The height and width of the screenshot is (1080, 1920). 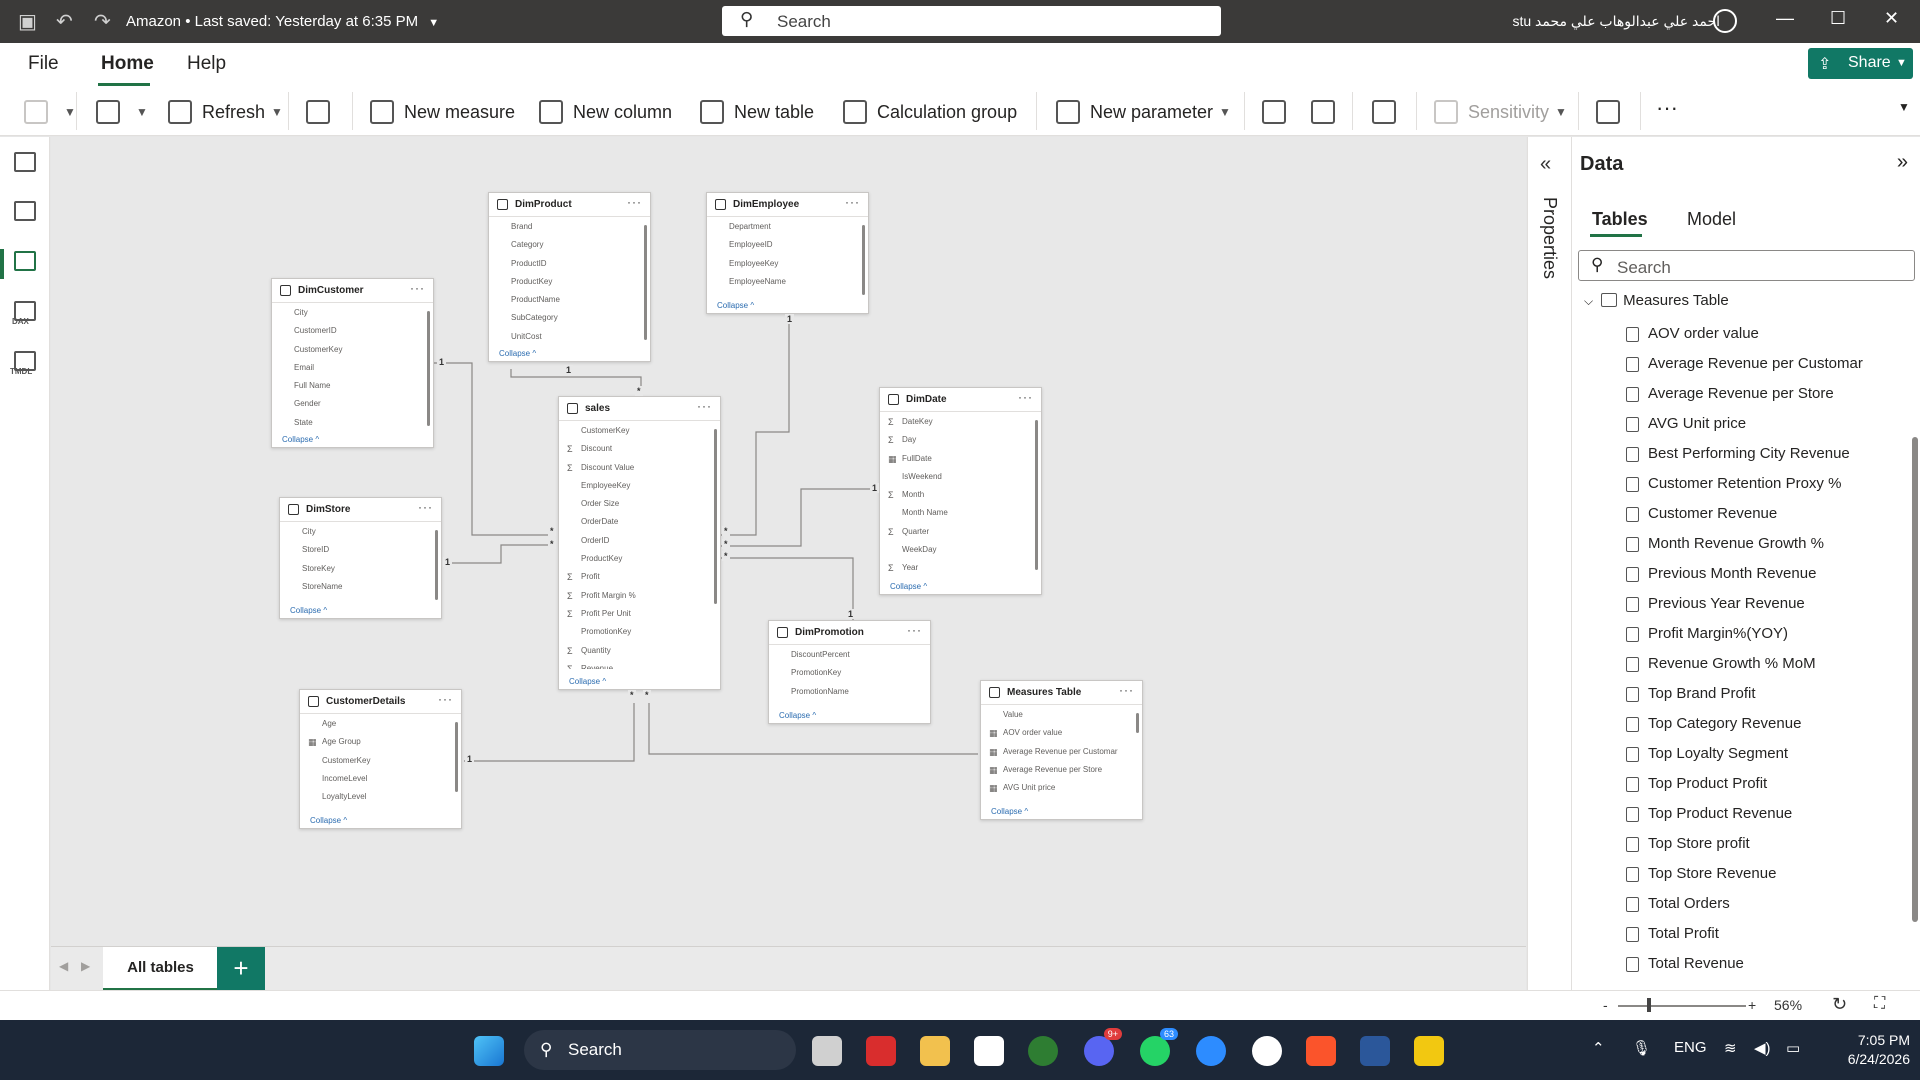 What do you see at coordinates (787, 589) in the screenshot?
I see `relationship-promotion-sales` at bounding box center [787, 589].